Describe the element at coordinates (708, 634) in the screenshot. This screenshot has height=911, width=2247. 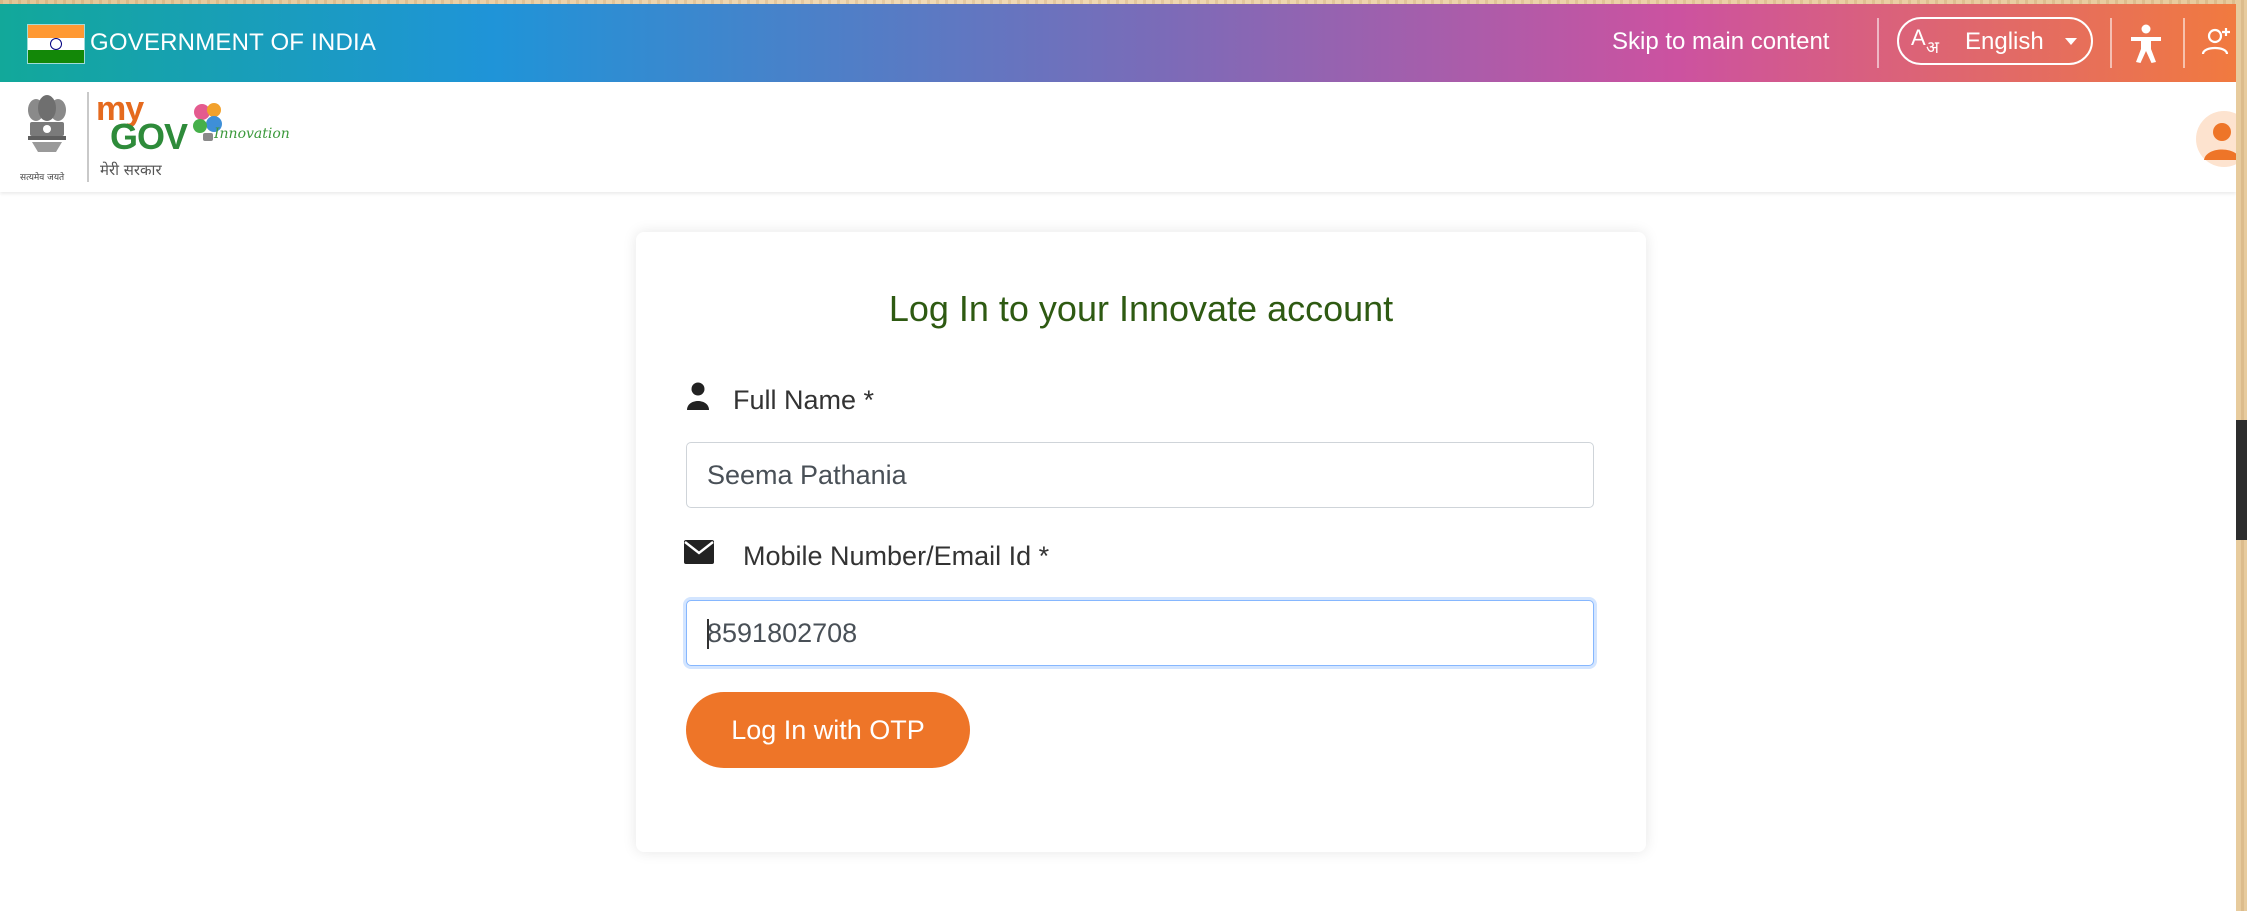
I see `text-cursor` at that location.